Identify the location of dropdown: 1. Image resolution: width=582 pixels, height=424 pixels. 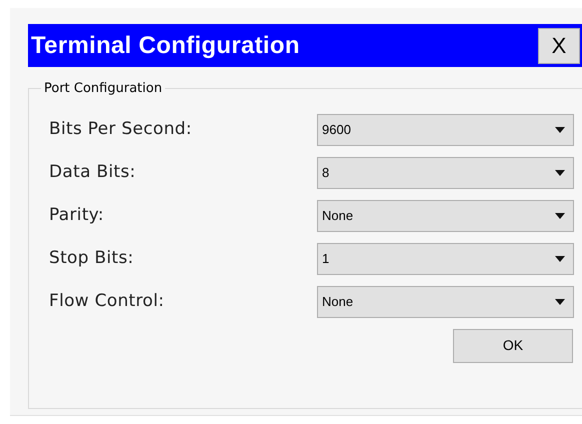
(445, 258).